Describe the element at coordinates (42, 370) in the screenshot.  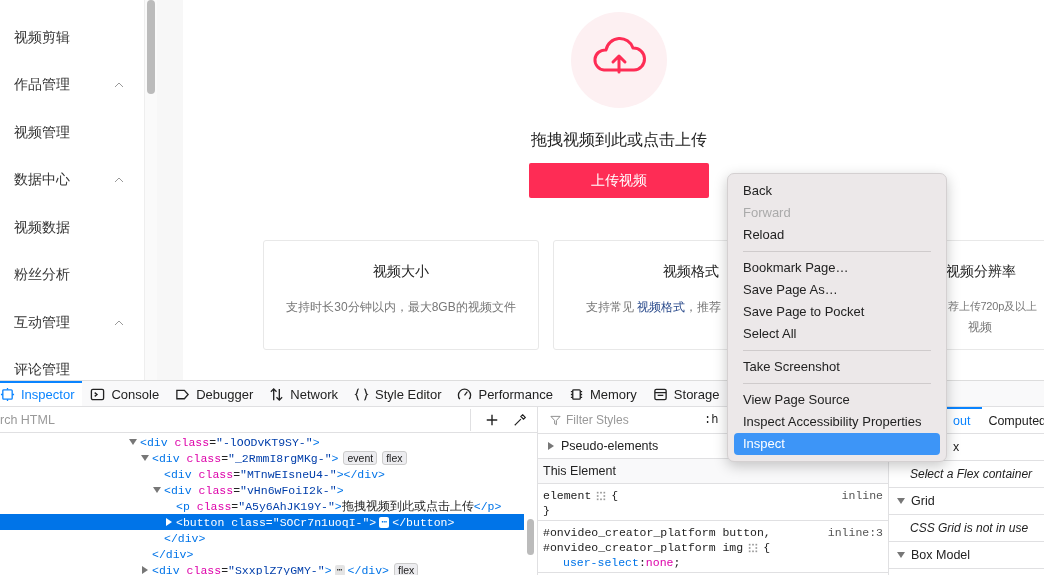
I see `sidebar-item: 评论管理` at that location.